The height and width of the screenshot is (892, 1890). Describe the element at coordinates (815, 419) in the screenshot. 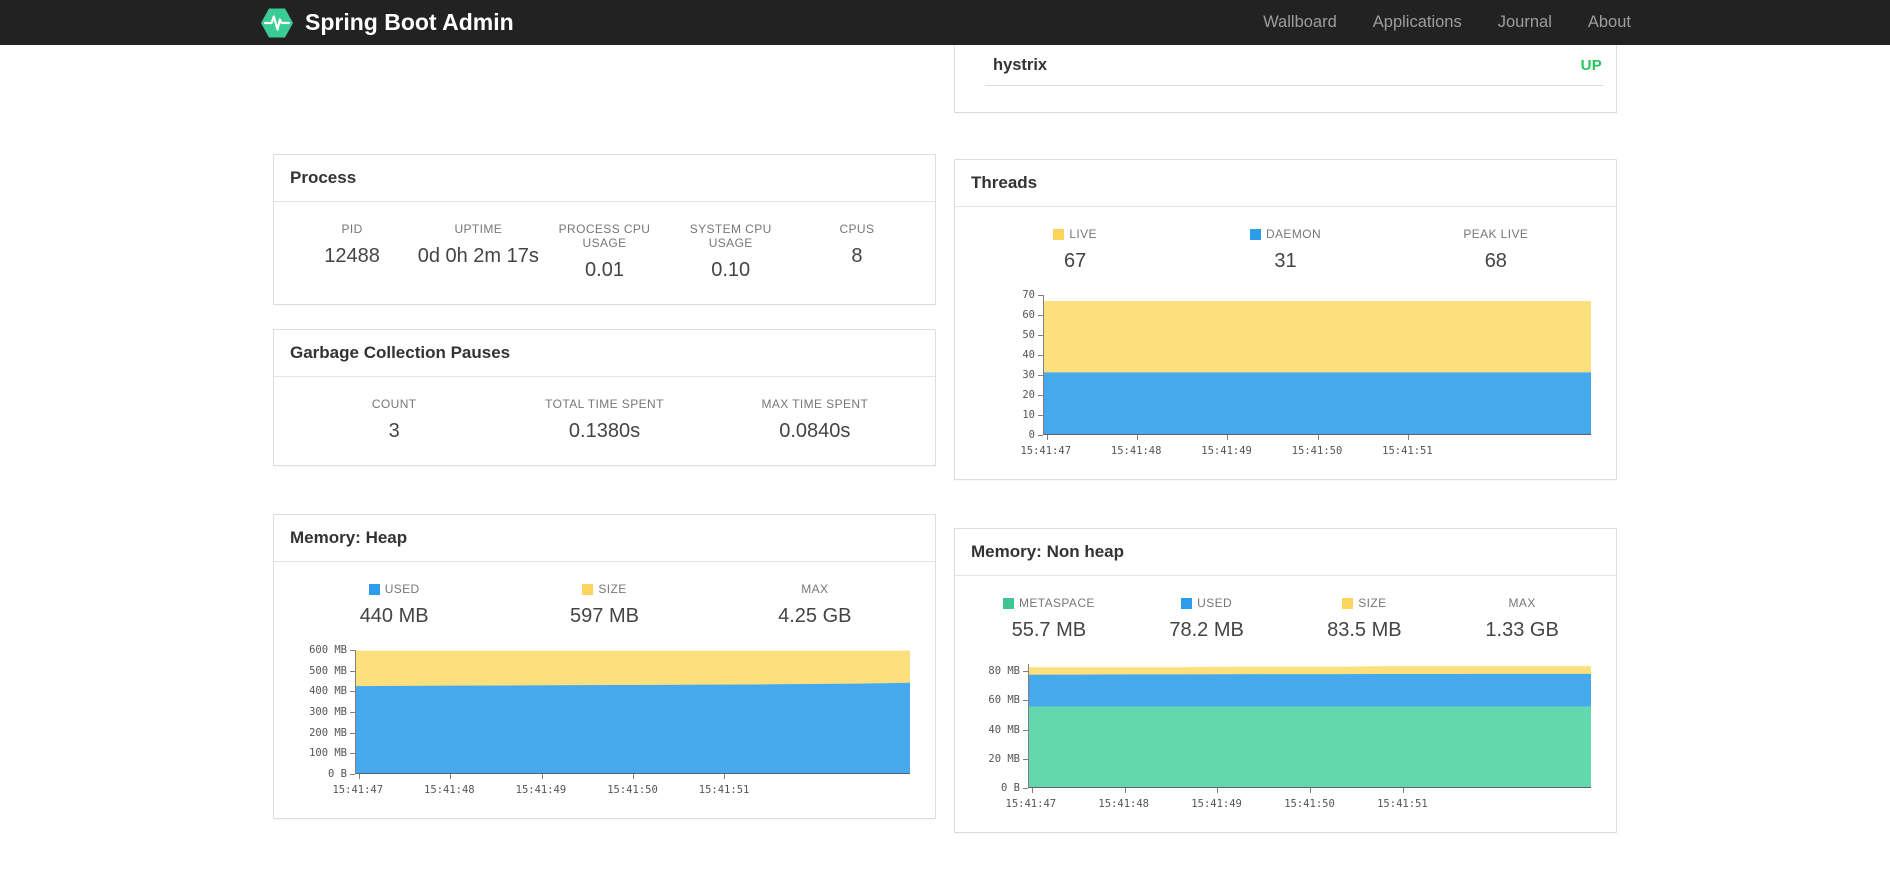

I see `metric-gc-max-time: MAX TIME SPENT 0.0840s` at that location.